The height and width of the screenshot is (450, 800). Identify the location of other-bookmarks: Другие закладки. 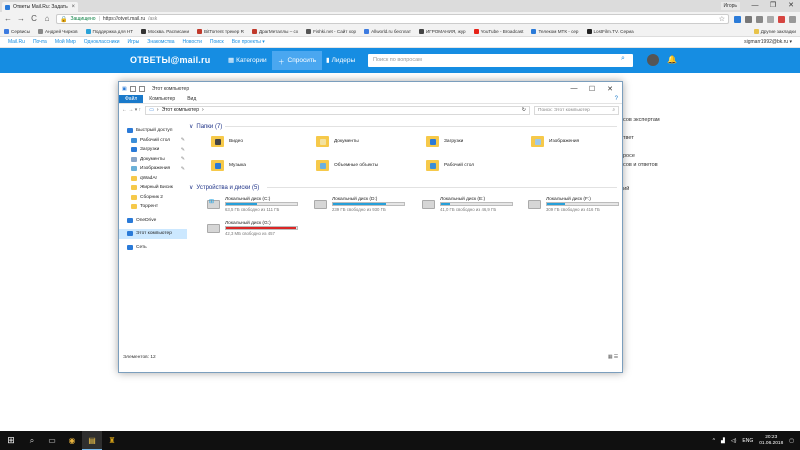
(774, 31).